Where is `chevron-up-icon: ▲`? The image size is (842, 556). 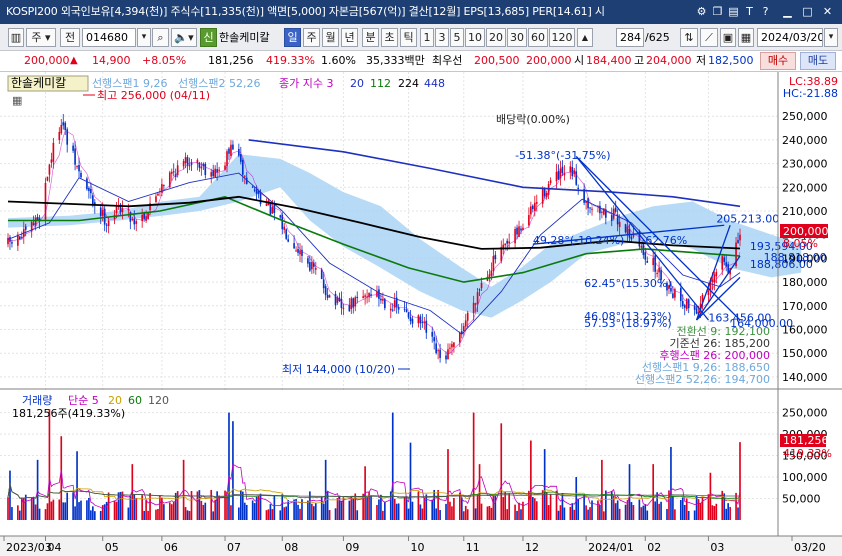
chevron-up-icon: ▲ is located at coordinates (585, 37).